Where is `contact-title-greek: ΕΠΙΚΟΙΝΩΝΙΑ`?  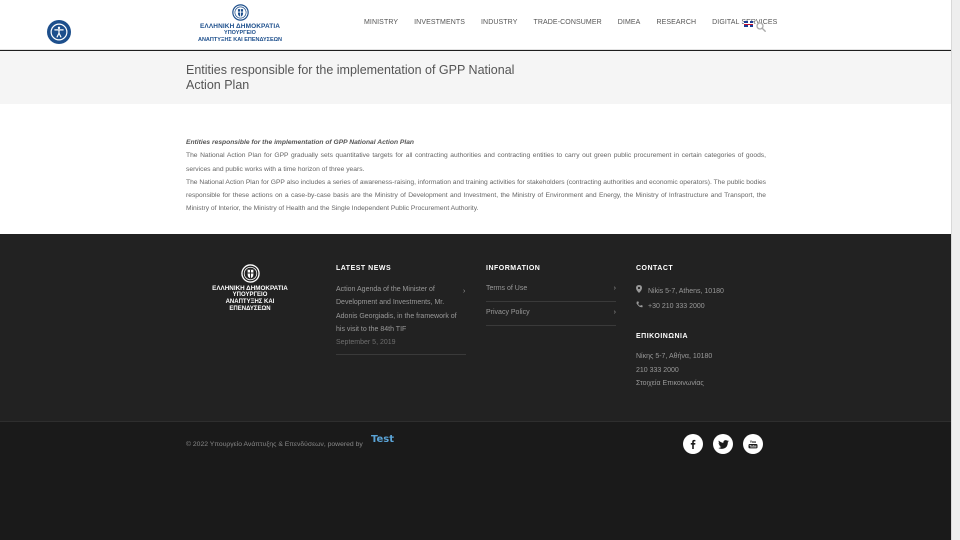
contact-title-greek: ΕΠΙΚΟΙΝΩΝΙΑ is located at coordinates (662, 336).